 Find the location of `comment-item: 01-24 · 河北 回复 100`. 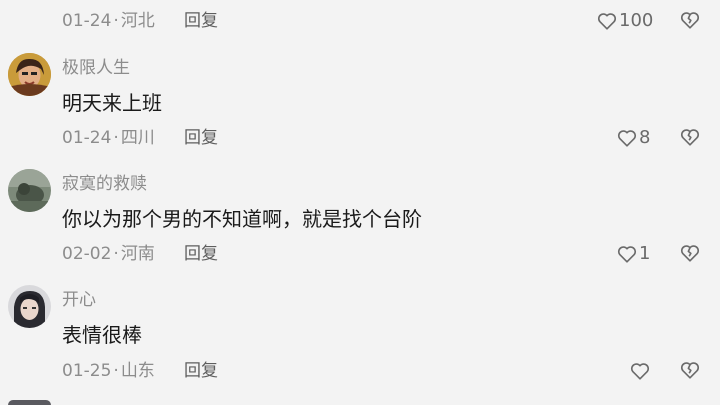

comment-item: 01-24 · 河北 回复 100 is located at coordinates (360, 20).